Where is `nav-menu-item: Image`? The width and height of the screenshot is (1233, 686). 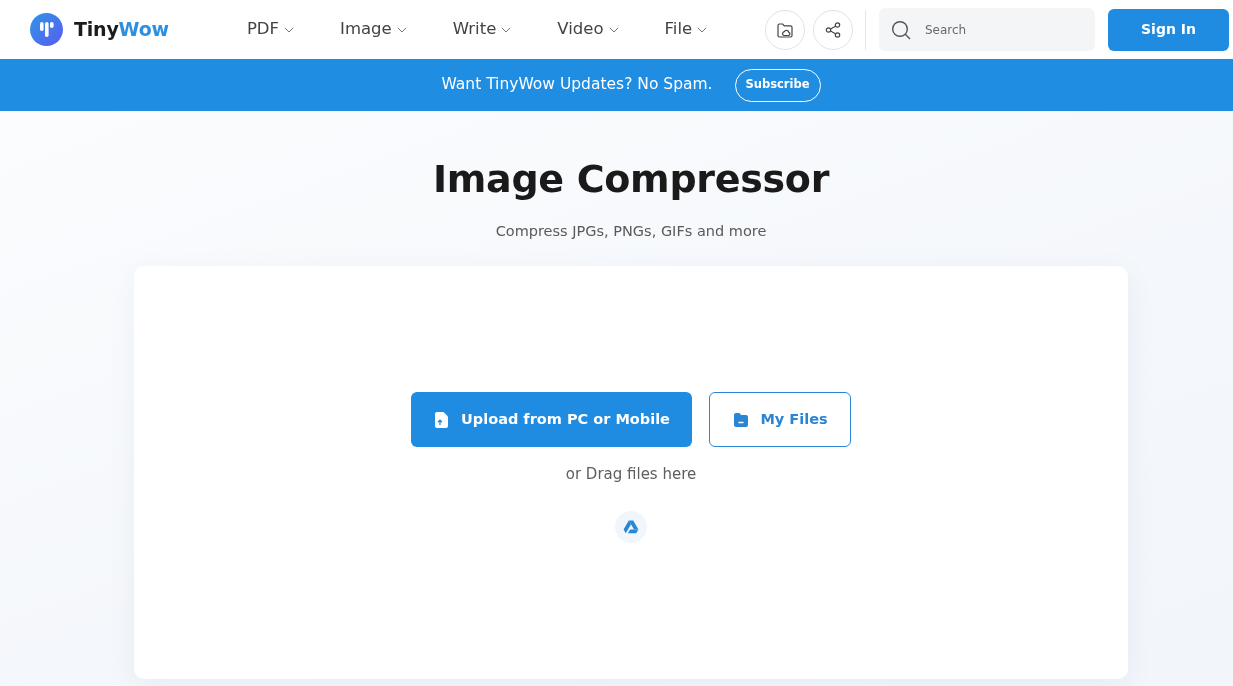
nav-menu-item: Image is located at coordinates (373, 29).